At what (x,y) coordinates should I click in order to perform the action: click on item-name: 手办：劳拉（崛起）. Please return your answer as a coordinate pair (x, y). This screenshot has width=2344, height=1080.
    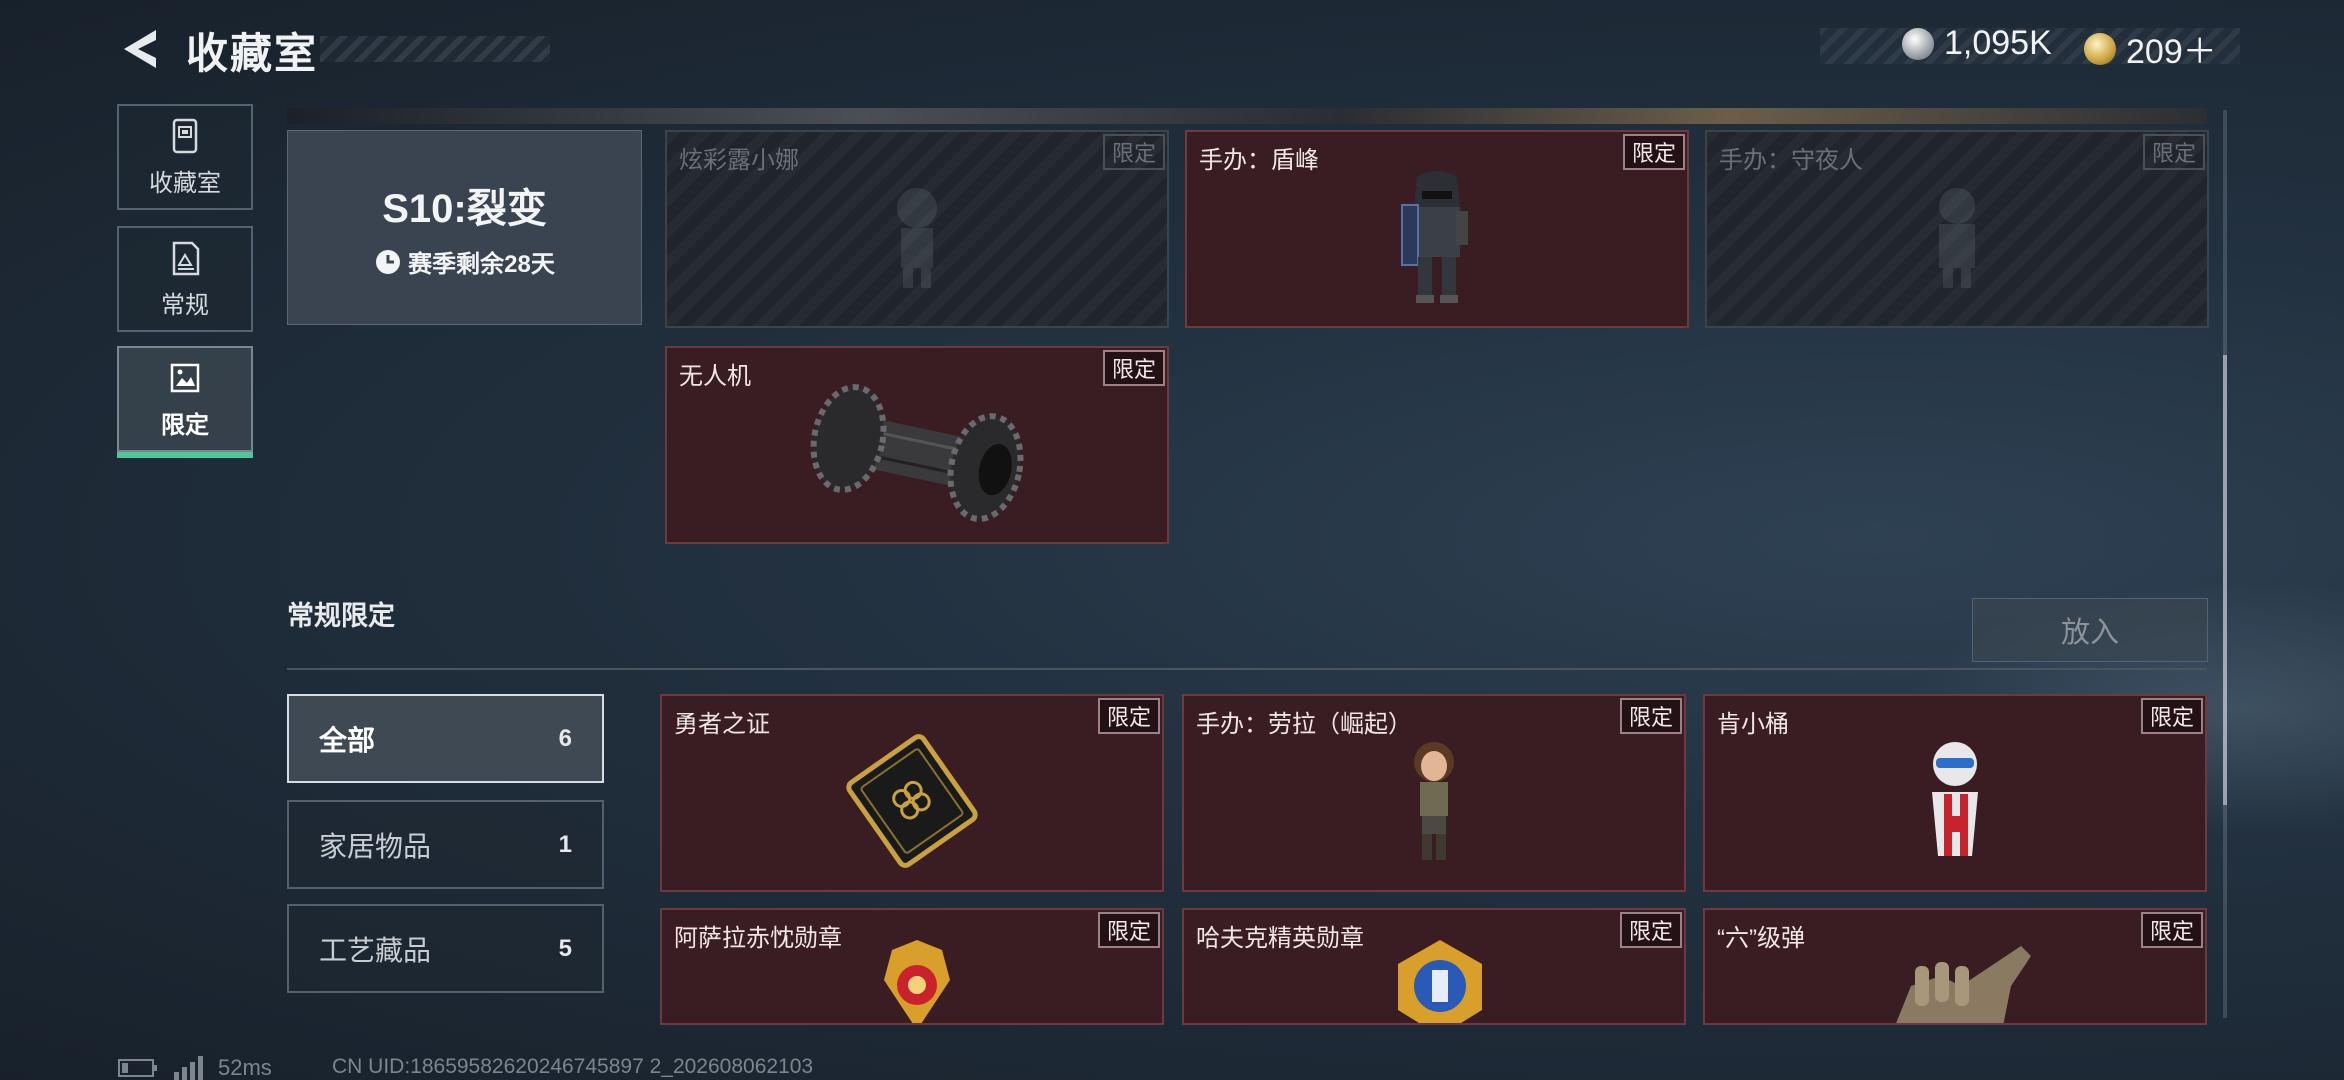
    Looking at the image, I should click on (1304, 724).